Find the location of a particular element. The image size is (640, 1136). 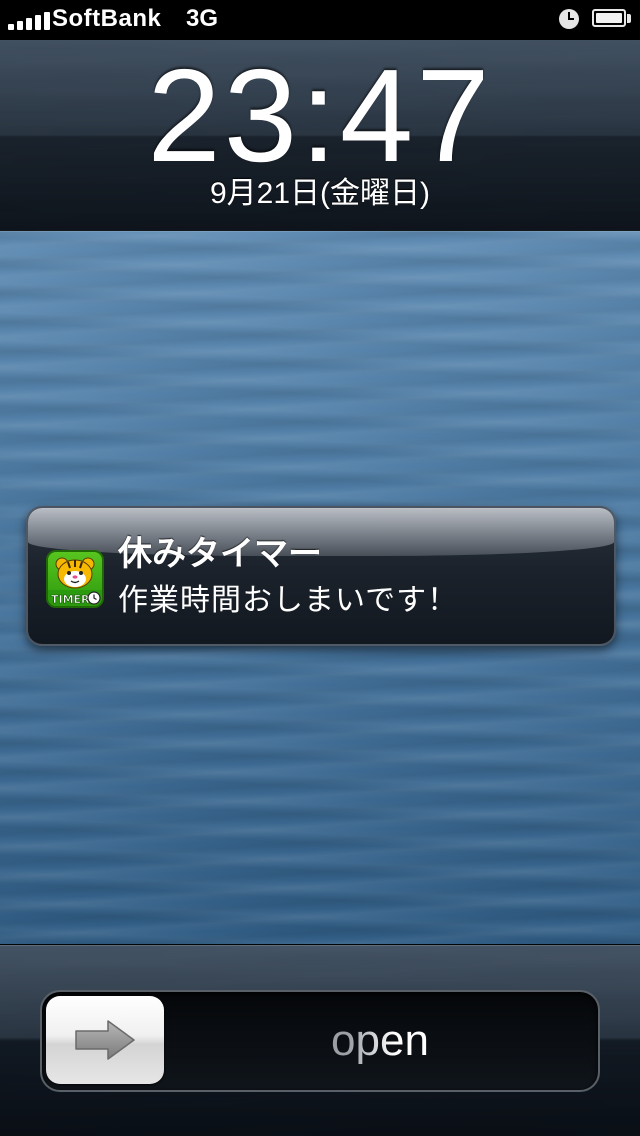

signal-icon is located at coordinates (29, 20).